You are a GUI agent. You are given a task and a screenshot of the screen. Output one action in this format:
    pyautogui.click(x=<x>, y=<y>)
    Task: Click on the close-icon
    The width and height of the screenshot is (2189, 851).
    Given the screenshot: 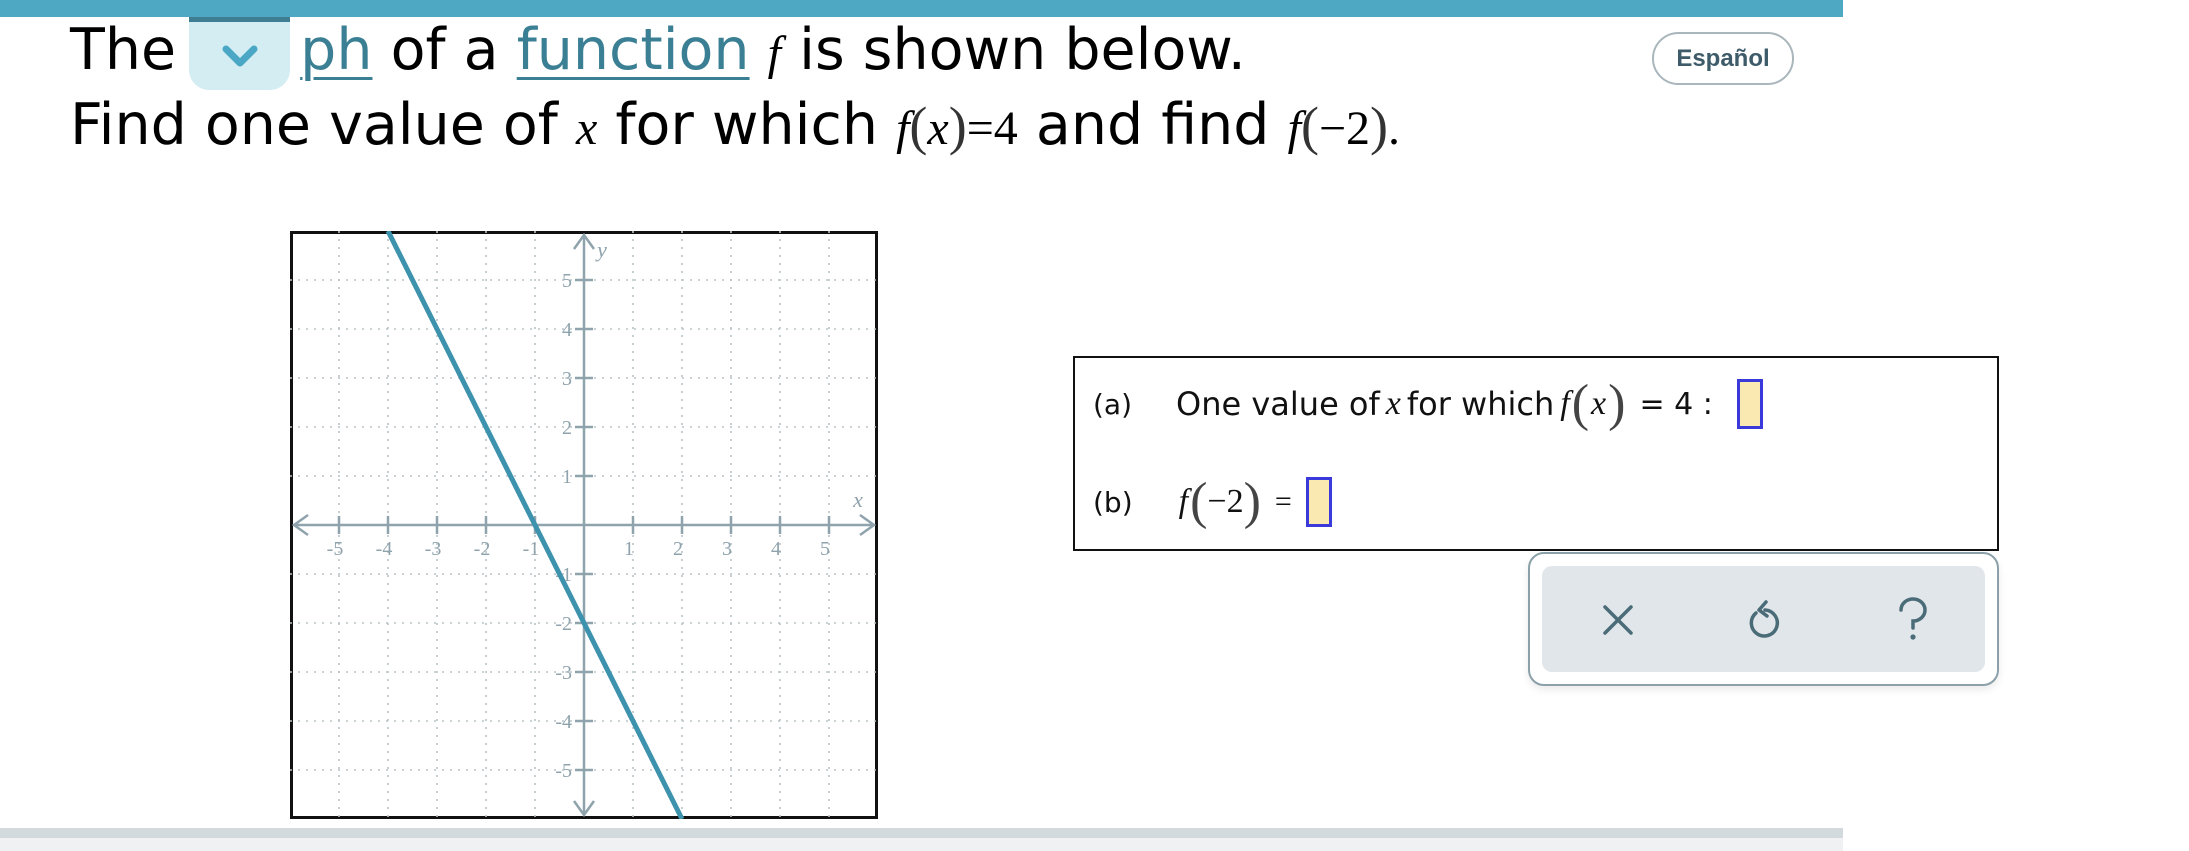 What is the action you would take?
    pyautogui.click(x=1618, y=620)
    